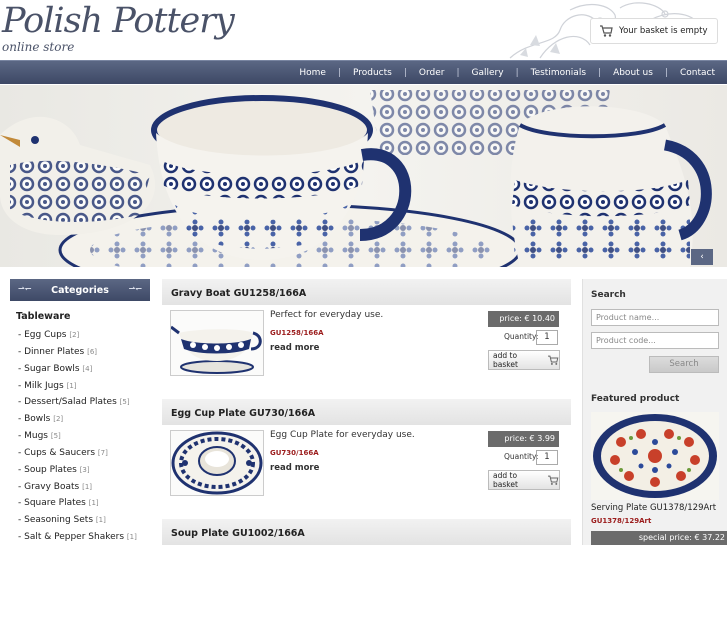 Image resolution: width=727 pixels, height=639 pixels. I want to click on nav-home: Home, so click(312, 73).